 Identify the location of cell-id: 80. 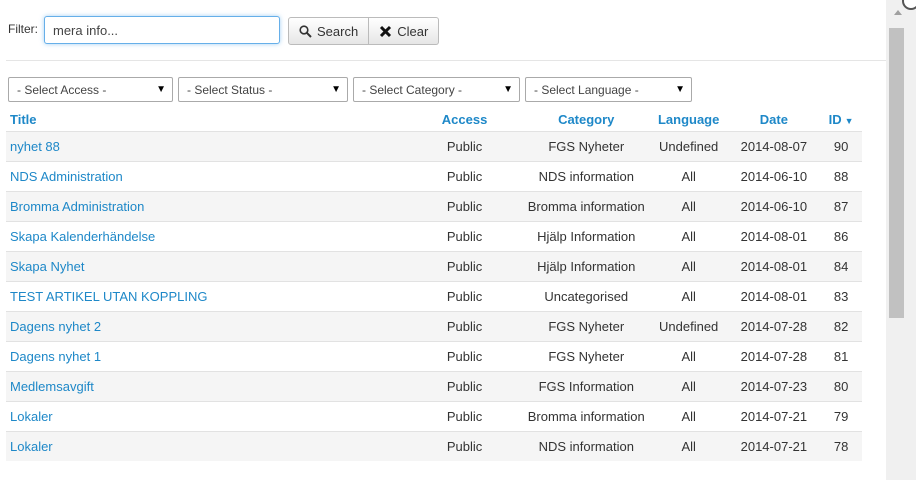
(841, 386).